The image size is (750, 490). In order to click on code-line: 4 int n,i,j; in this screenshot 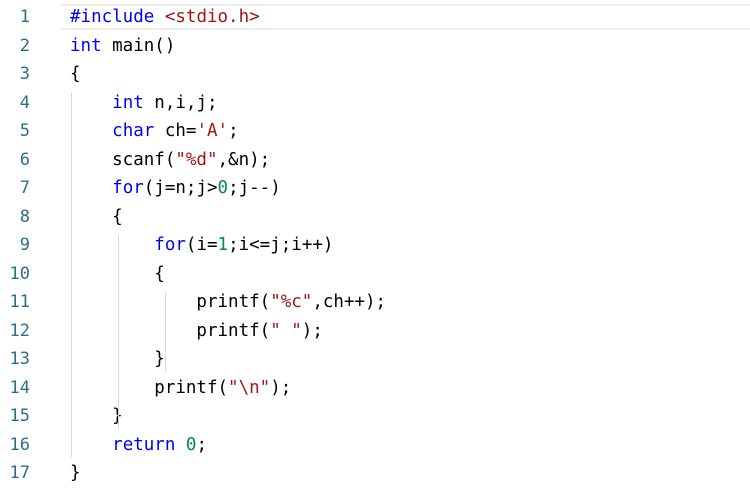, I will do `click(375, 103)`.